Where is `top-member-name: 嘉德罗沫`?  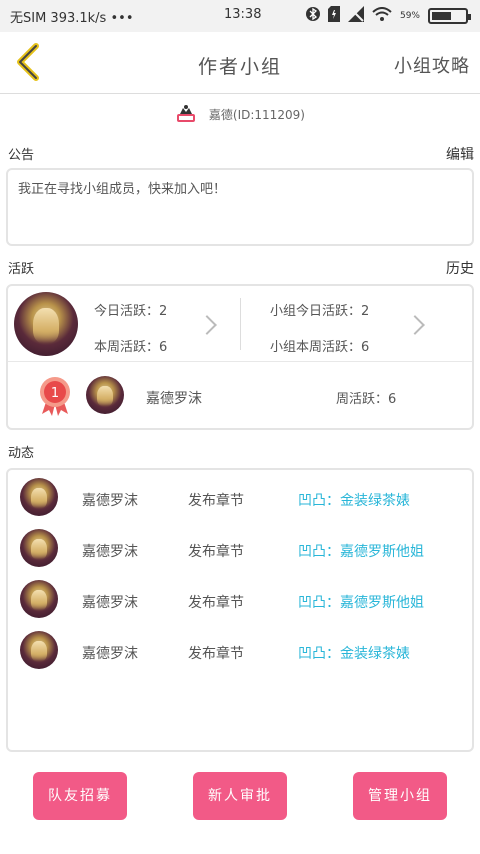
top-member-name: 嘉德罗沫 is located at coordinates (174, 399).